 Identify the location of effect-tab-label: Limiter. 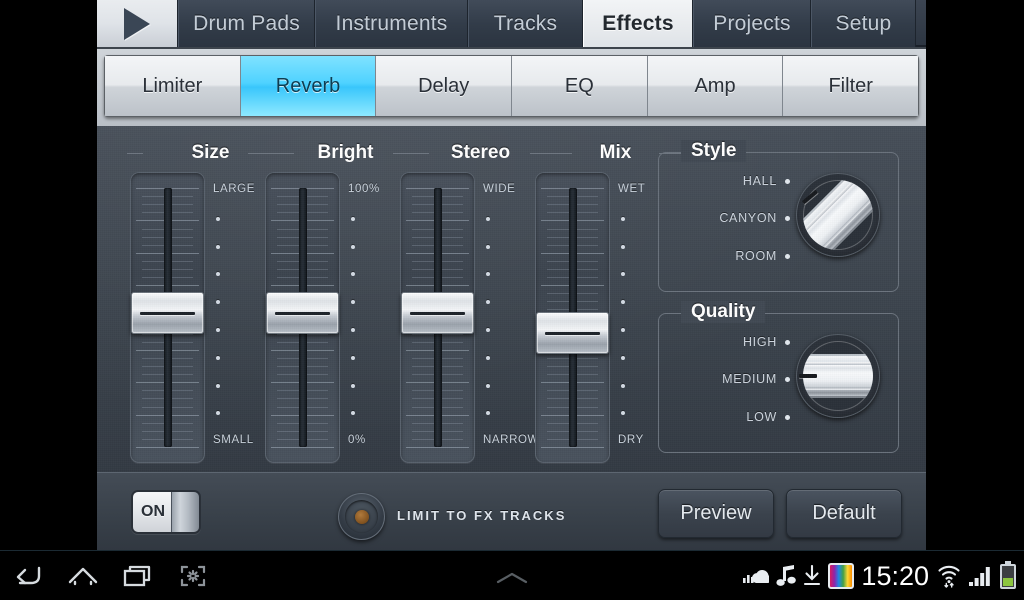
(172, 85).